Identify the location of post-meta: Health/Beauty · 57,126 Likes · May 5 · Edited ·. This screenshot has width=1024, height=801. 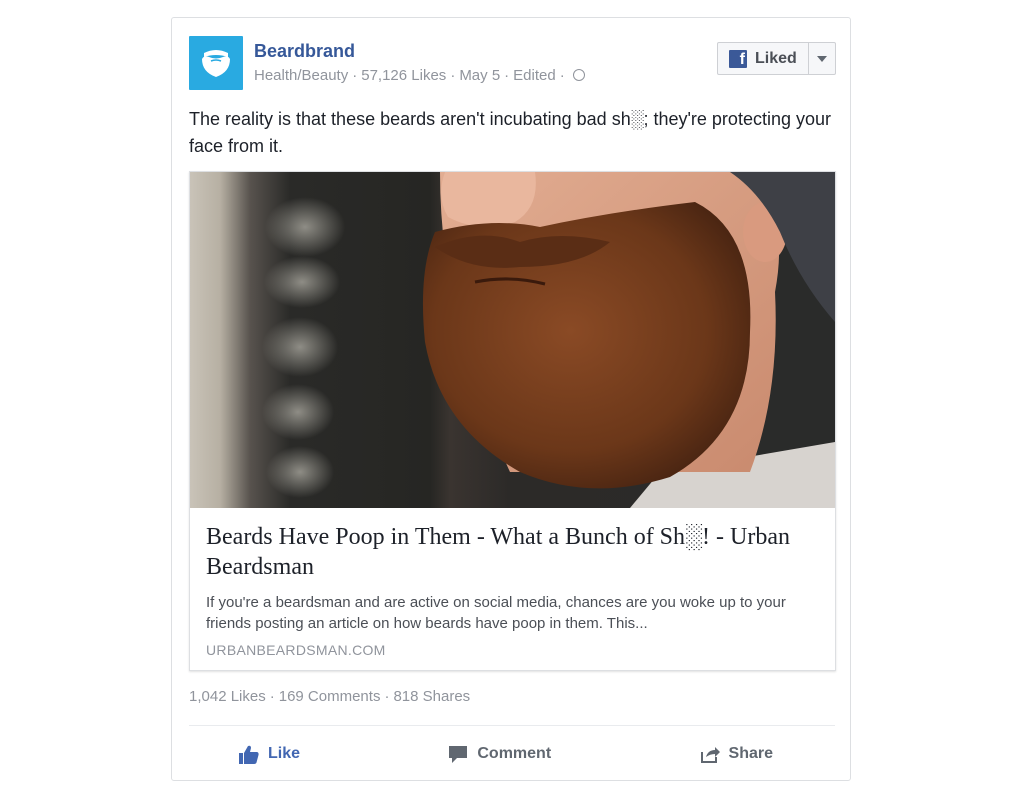
(419, 75).